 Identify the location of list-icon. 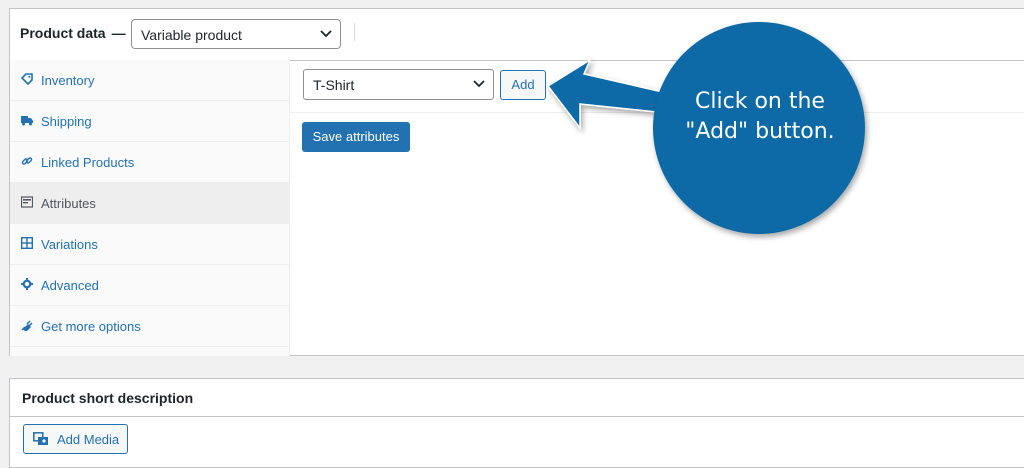
(27, 202).